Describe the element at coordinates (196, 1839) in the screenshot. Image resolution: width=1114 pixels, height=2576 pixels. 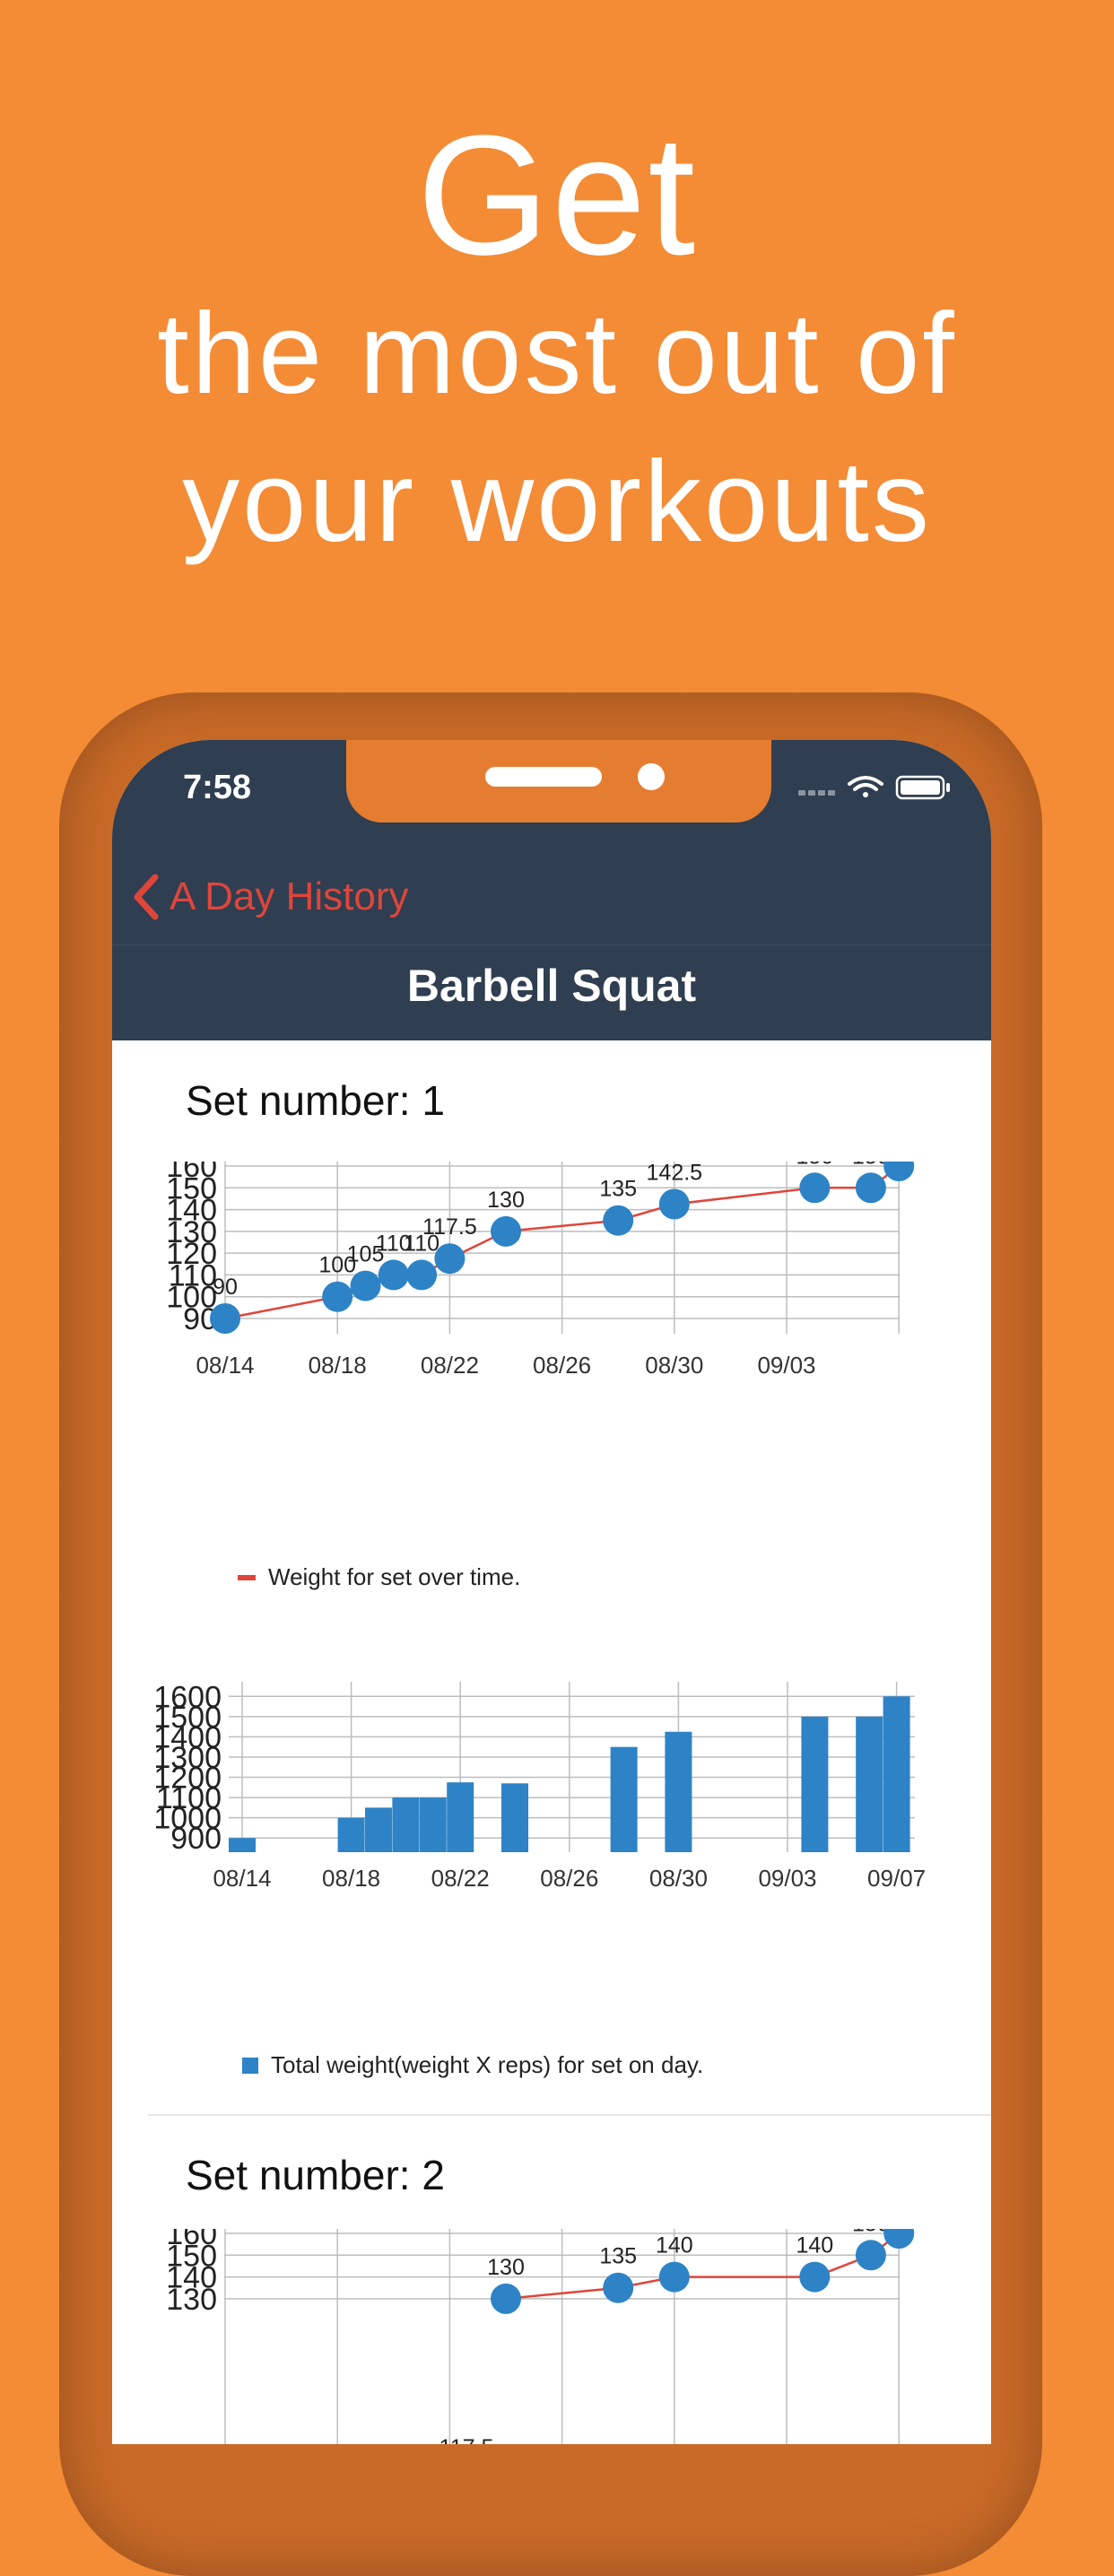
I see `y-tick-label: 900` at that location.